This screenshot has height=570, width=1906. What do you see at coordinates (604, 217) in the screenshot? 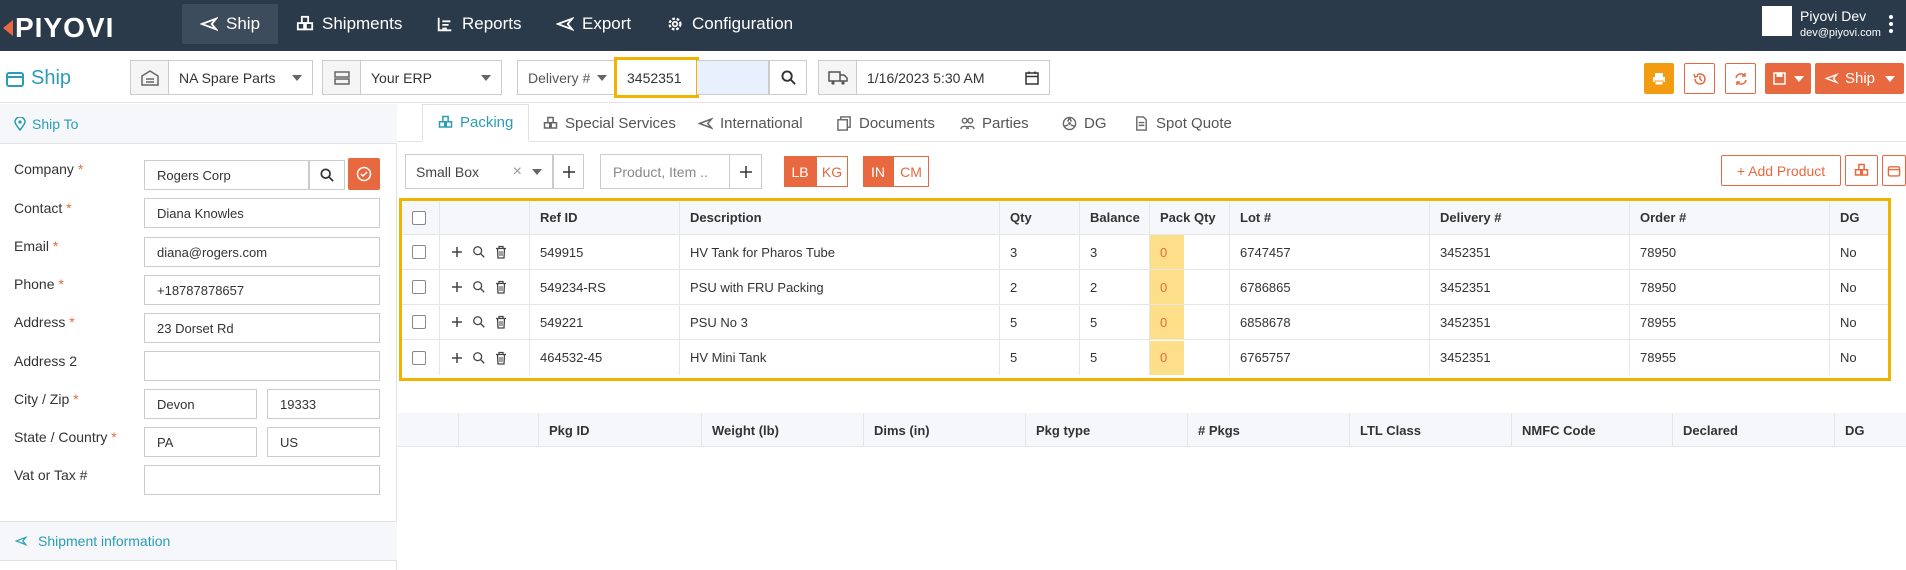
I see `ref-id-header: Ref ID` at bounding box center [604, 217].